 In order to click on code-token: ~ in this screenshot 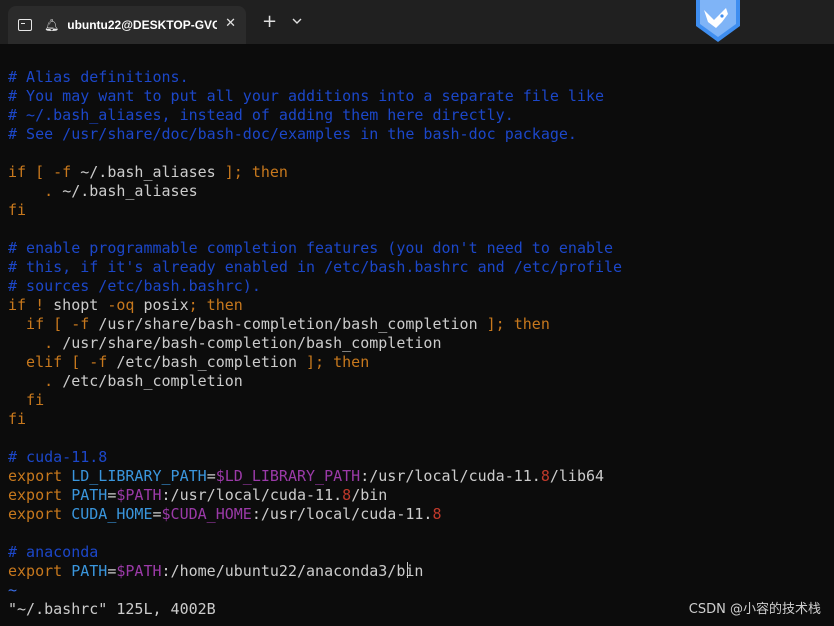, I will do `click(13, 590)`.